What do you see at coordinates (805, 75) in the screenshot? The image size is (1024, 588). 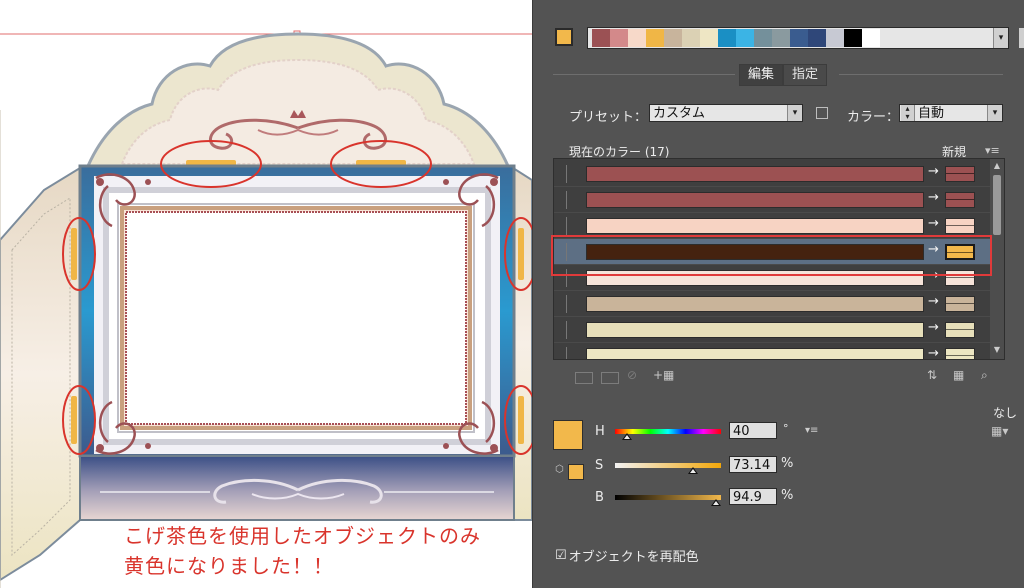 I see `tab-assign: 指定` at bounding box center [805, 75].